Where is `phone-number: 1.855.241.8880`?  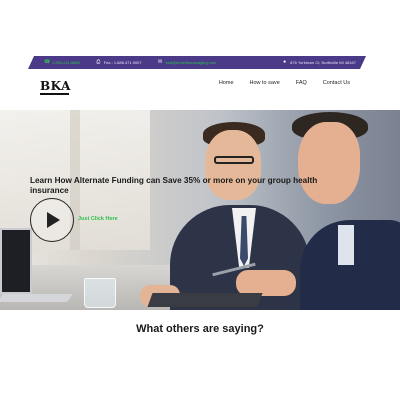
phone-number: 1.855.241.8880 is located at coordinates (66, 62).